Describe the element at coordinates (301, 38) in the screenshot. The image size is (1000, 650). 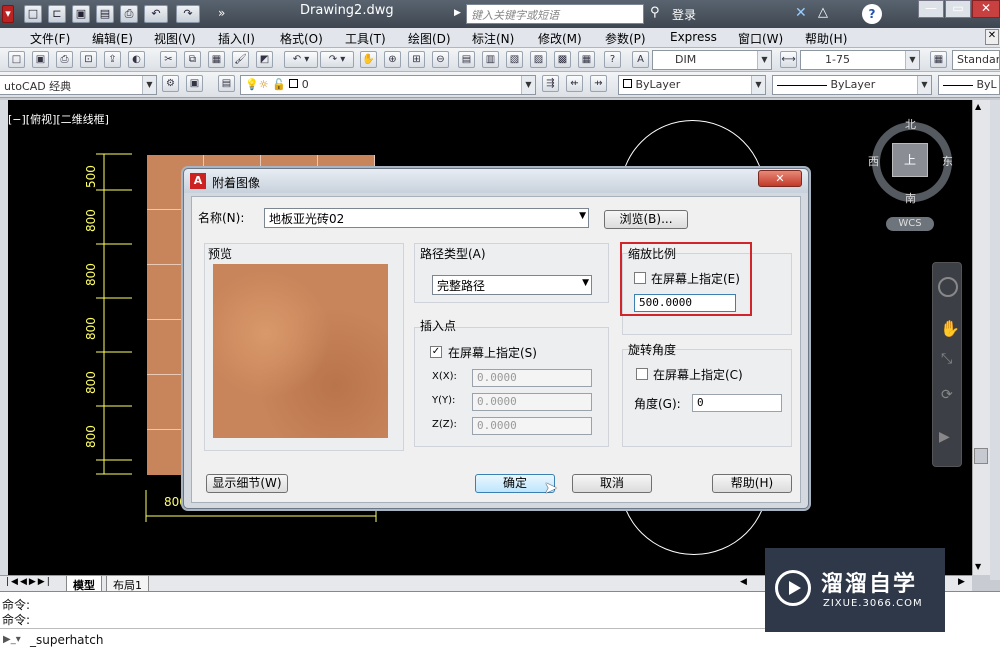
I see `menu-format: 格式(O)` at that location.